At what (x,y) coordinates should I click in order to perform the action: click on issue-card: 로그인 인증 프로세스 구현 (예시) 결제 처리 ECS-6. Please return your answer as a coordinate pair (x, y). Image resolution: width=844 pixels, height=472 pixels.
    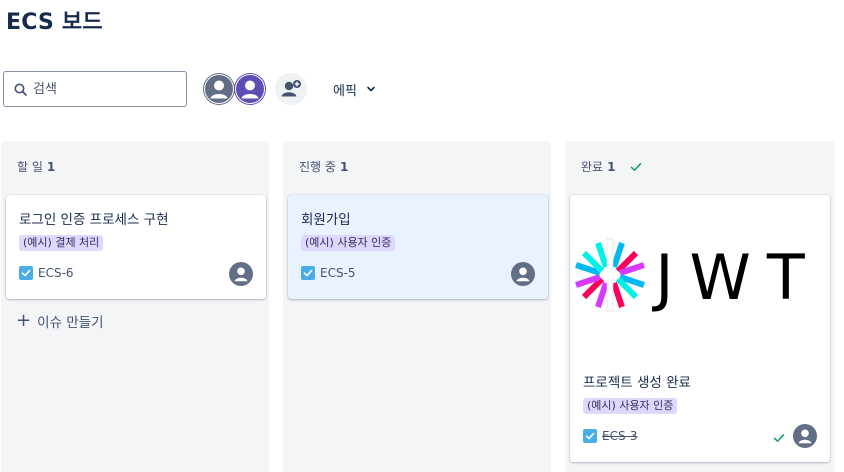
    Looking at the image, I should click on (136, 247).